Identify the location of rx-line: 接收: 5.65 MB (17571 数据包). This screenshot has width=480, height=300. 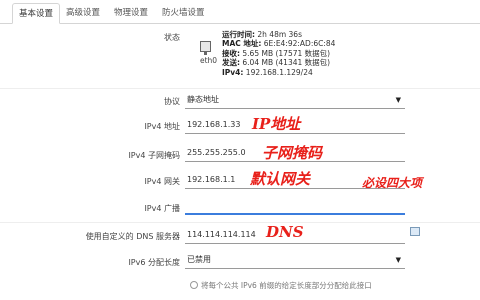
(276, 53).